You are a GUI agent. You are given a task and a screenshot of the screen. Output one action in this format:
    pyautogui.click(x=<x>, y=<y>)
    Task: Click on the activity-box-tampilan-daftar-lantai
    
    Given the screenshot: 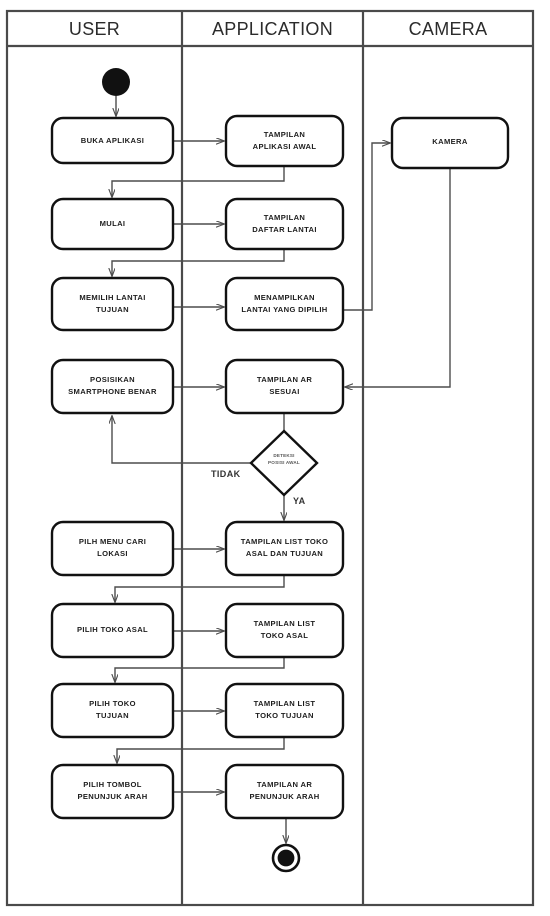 What is the action you would take?
    pyautogui.click(x=284, y=224)
    